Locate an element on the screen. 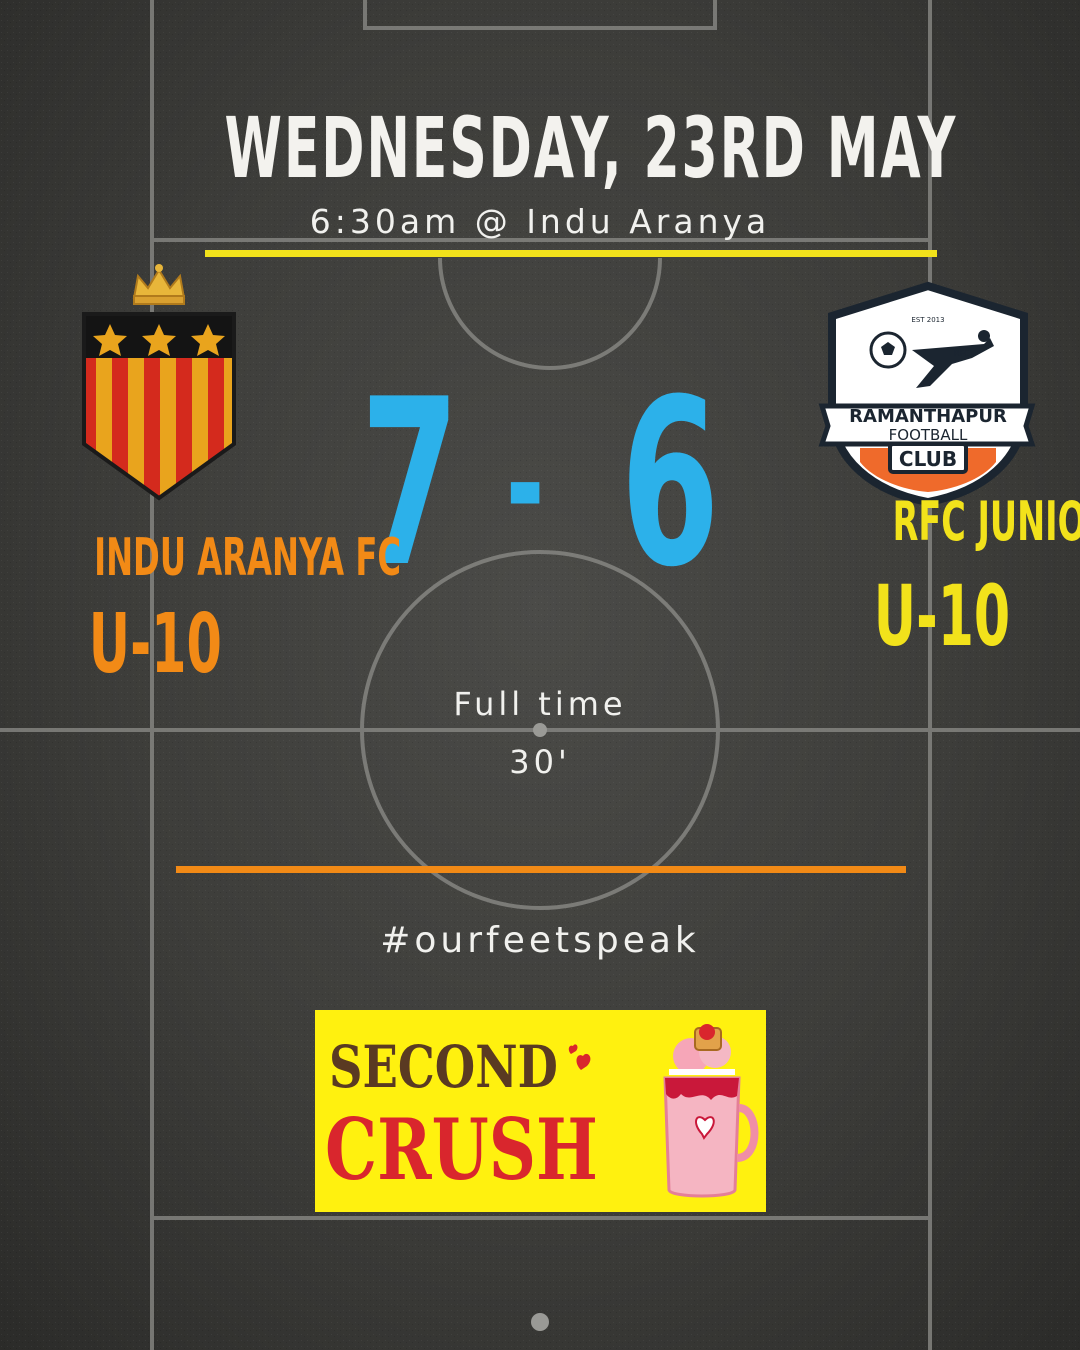 The image size is (1080, 1350). away-team-name: RFC JUNIORS is located at coordinates (949, 522).